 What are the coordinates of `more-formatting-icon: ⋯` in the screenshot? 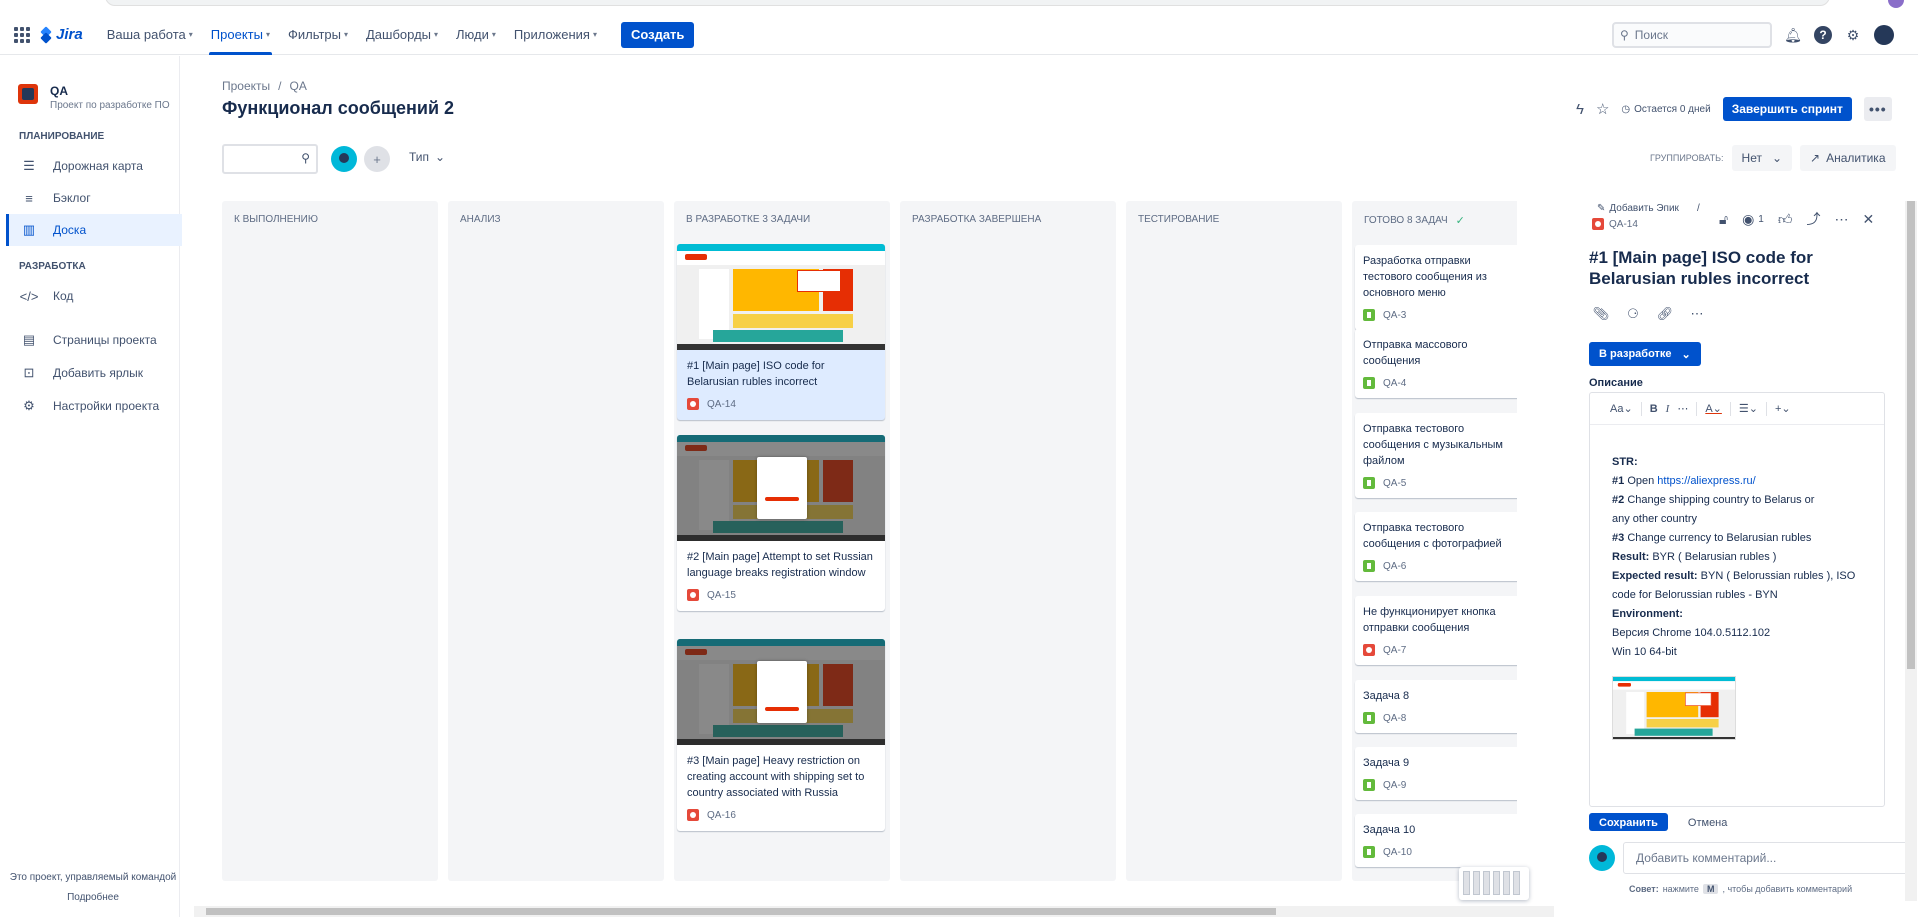 It's located at (1682, 408).